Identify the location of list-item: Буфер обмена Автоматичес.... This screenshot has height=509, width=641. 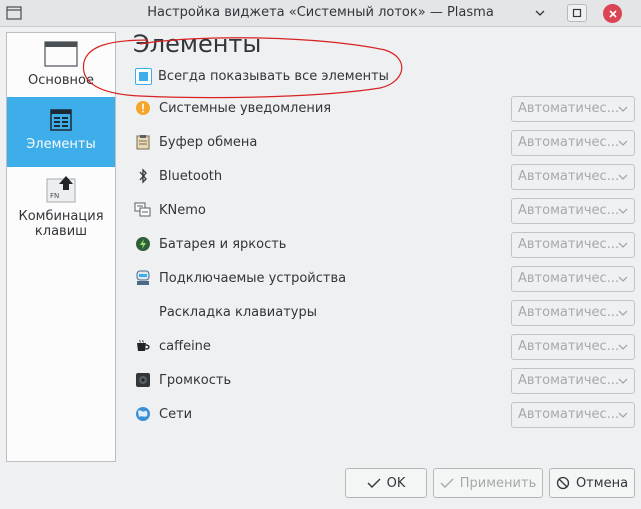
(384, 142).